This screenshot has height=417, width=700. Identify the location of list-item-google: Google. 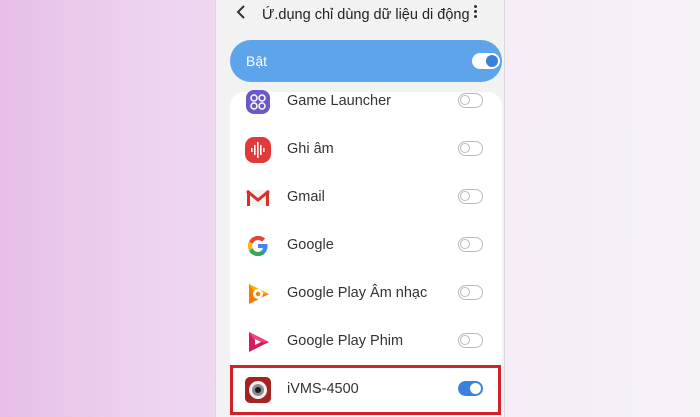
(366, 246).